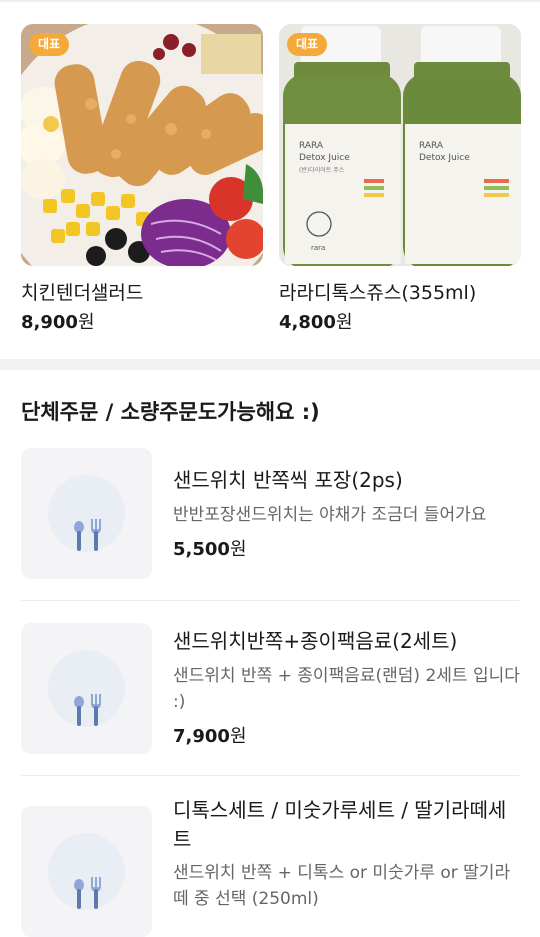  I want to click on item-description: 샌드위치 반쪽 + 종이팩음료(랜덤) 2세트 입니다 :), so click(346, 689).